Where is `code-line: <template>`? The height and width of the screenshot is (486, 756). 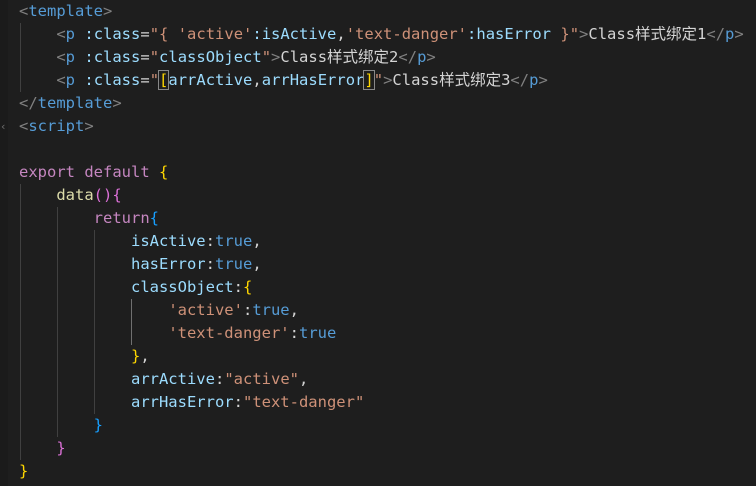 code-line: <template> is located at coordinates (378, 11).